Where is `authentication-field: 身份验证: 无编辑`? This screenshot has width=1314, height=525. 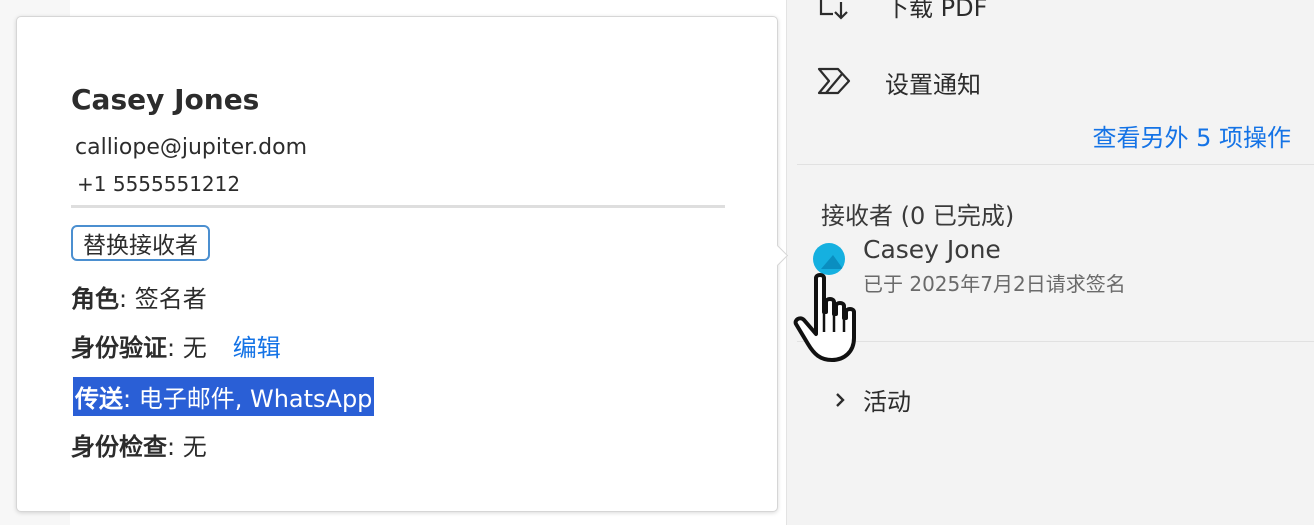 authentication-field: 身份验证: 无编辑 is located at coordinates (176, 345).